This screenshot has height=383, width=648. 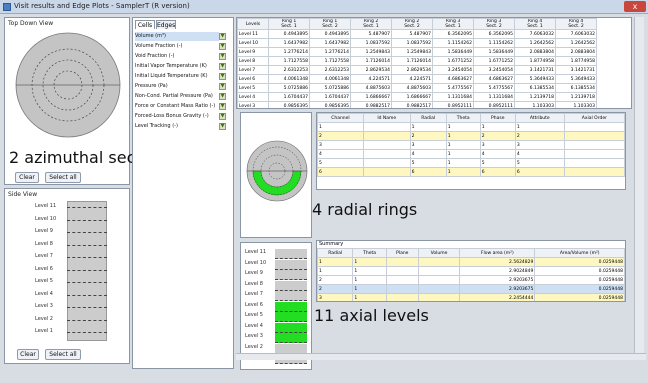 I want to click on column-header: Ring 2 Sect. 1, so click(x=371, y=24).